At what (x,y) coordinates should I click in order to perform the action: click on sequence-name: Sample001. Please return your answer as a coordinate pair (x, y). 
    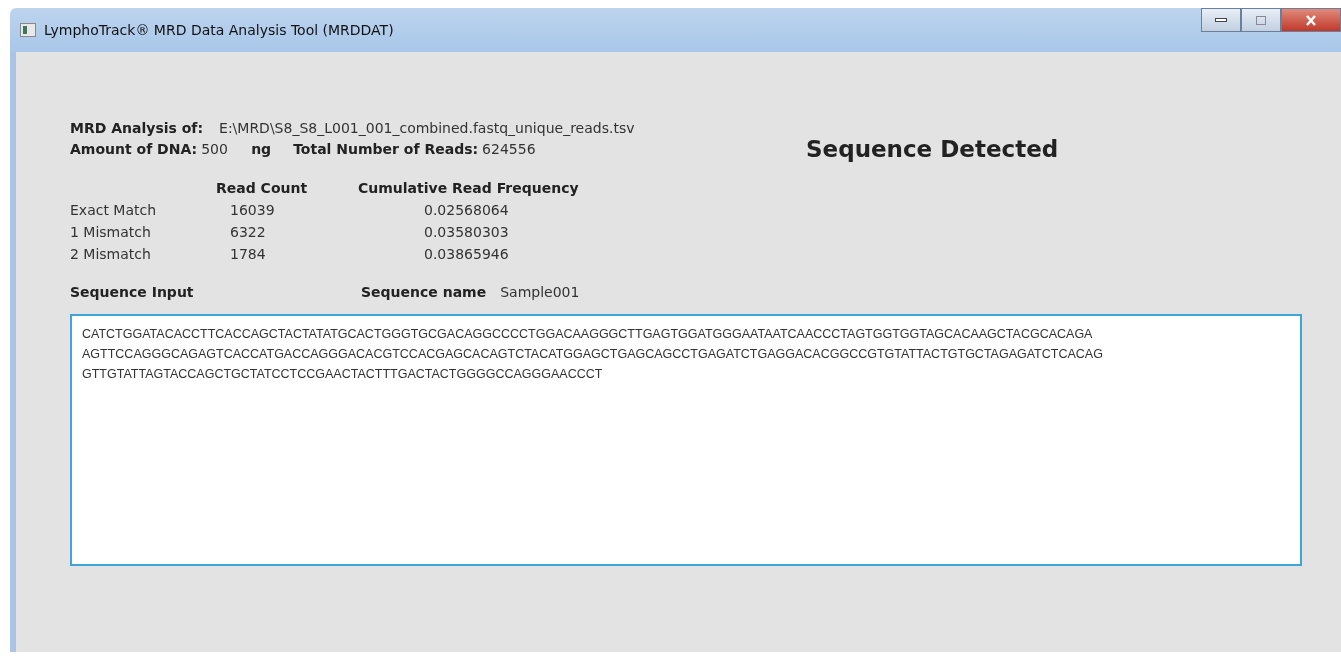
    Looking at the image, I should click on (540, 292).